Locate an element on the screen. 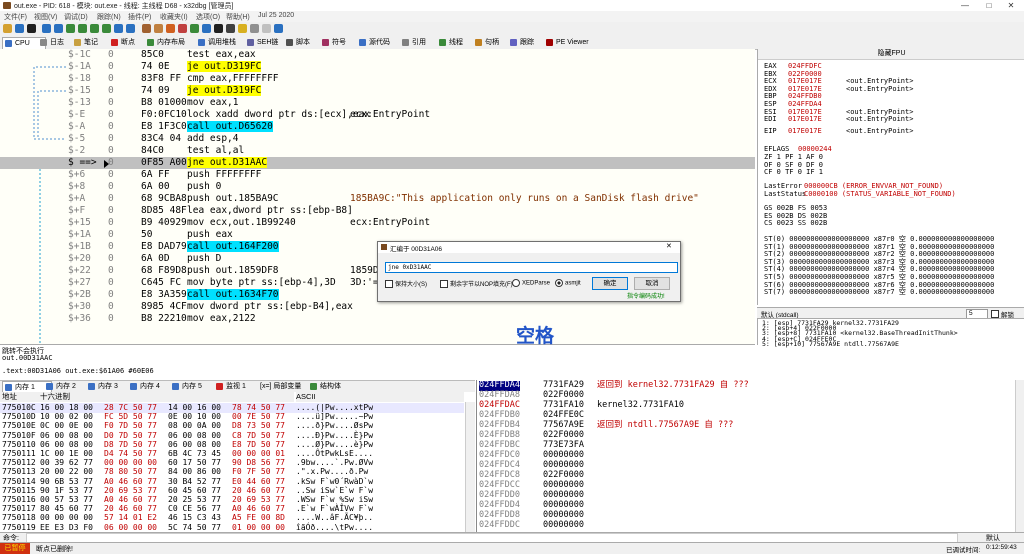 The height and width of the screenshot is (554, 1024). tab-script: 脚本 is located at coordinates (304, 42).